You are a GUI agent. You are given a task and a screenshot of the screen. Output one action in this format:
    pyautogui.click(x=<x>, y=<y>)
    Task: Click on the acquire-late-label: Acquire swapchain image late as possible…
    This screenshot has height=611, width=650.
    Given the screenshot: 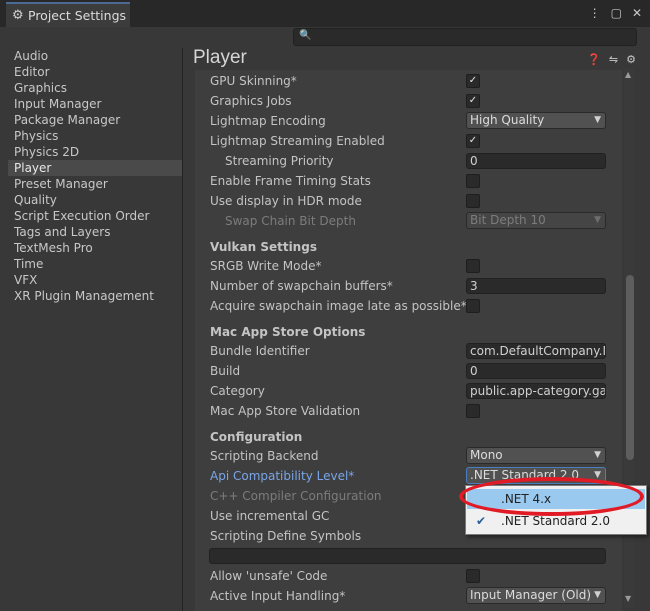 What is the action you would take?
    pyautogui.click(x=338, y=306)
    